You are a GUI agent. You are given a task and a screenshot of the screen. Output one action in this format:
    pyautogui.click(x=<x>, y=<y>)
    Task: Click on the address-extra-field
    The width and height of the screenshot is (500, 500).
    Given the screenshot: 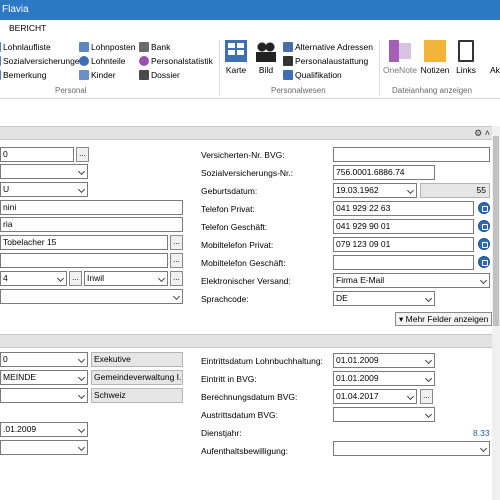 What is the action you would take?
    pyautogui.click(x=84, y=260)
    